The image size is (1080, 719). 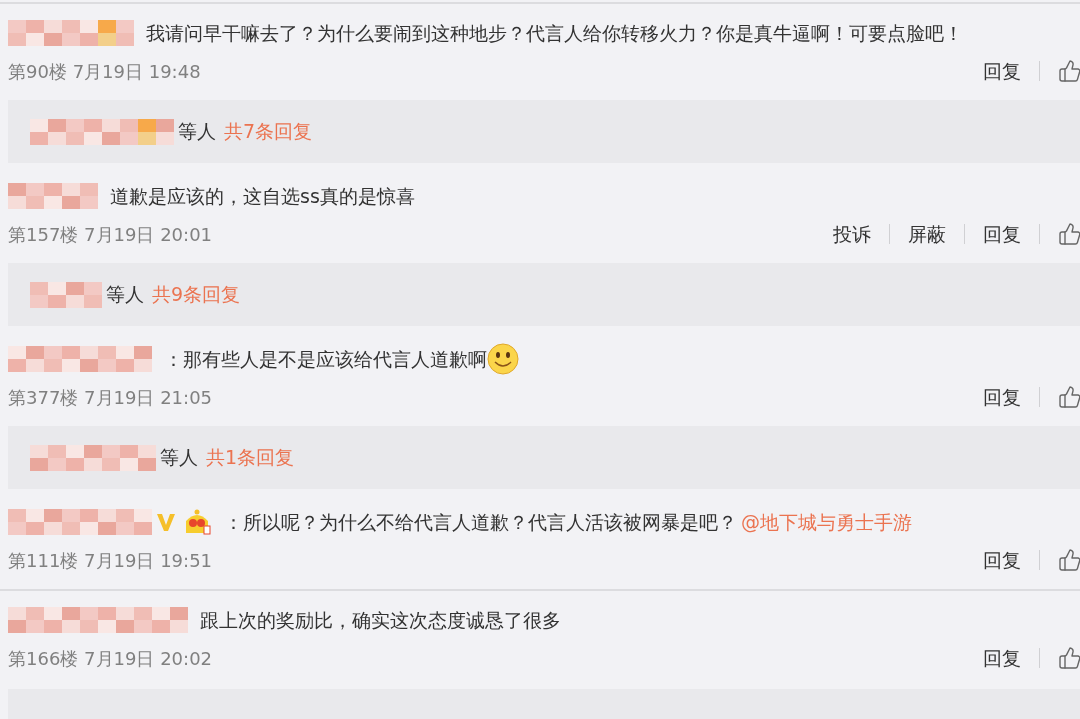 What do you see at coordinates (104, 71) in the screenshot?
I see `floor-and-time: 第90楼 7月19日 19:48` at bounding box center [104, 71].